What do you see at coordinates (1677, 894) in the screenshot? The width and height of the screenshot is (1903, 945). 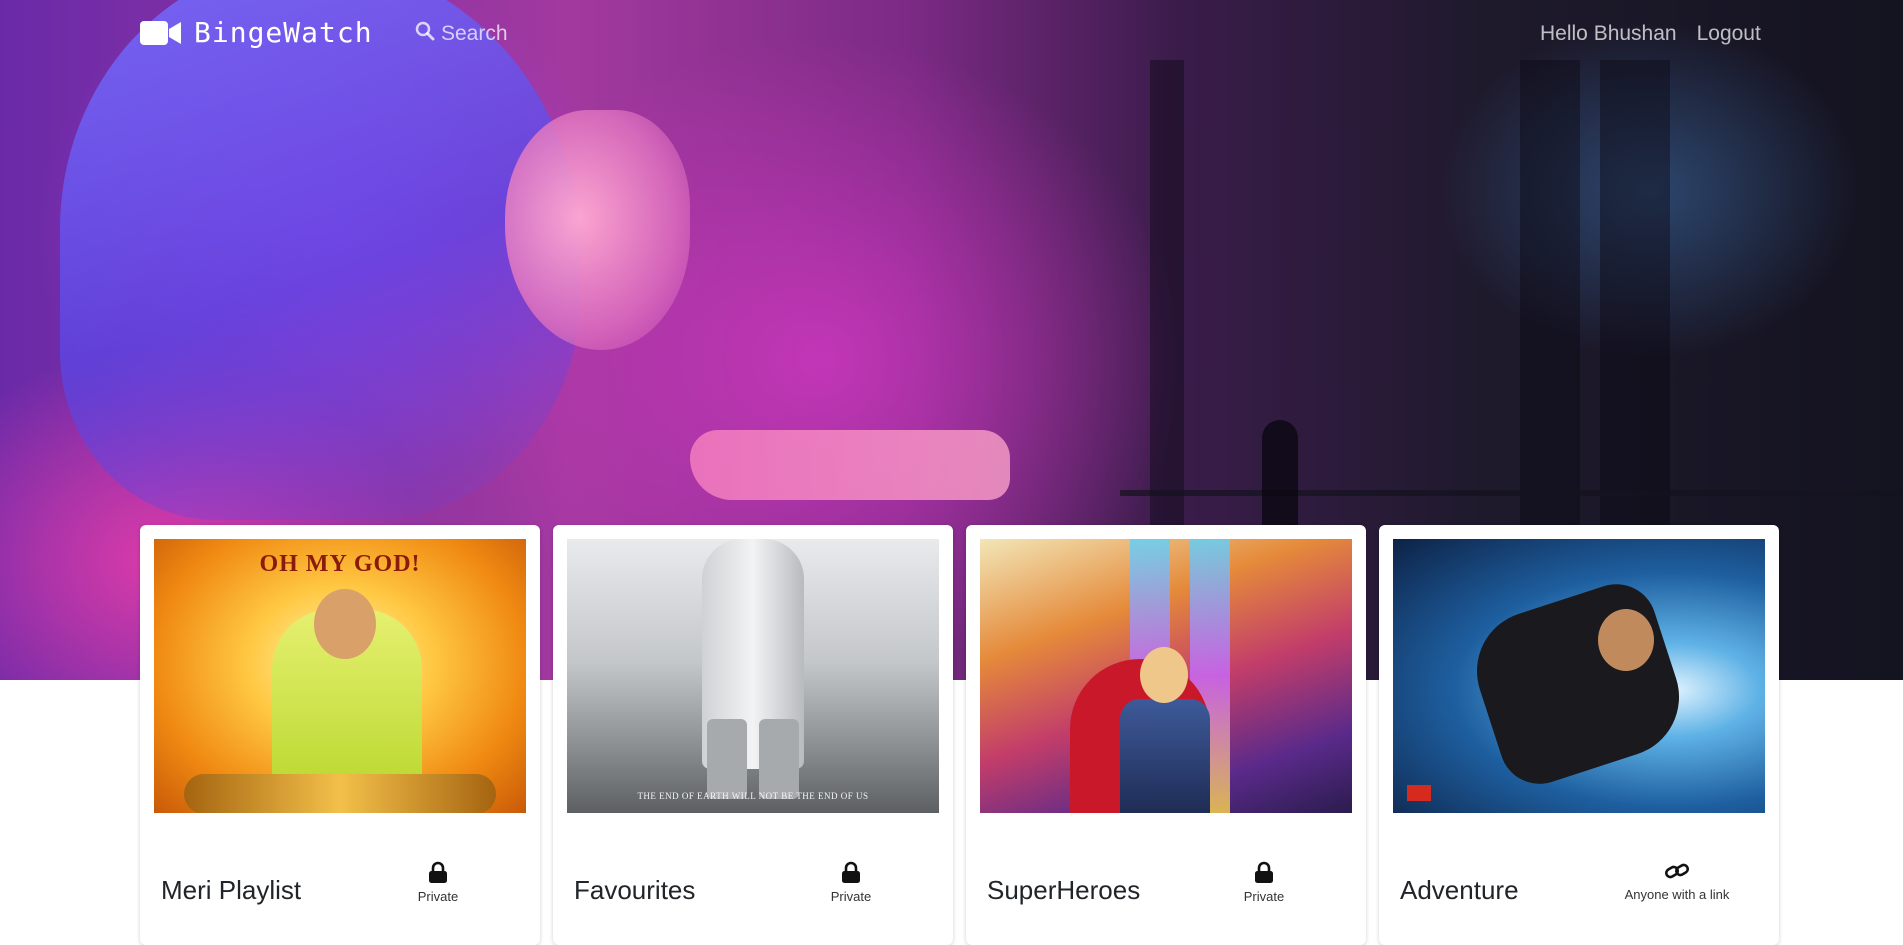 I see `privacy-label: Anyone with a link` at bounding box center [1677, 894].